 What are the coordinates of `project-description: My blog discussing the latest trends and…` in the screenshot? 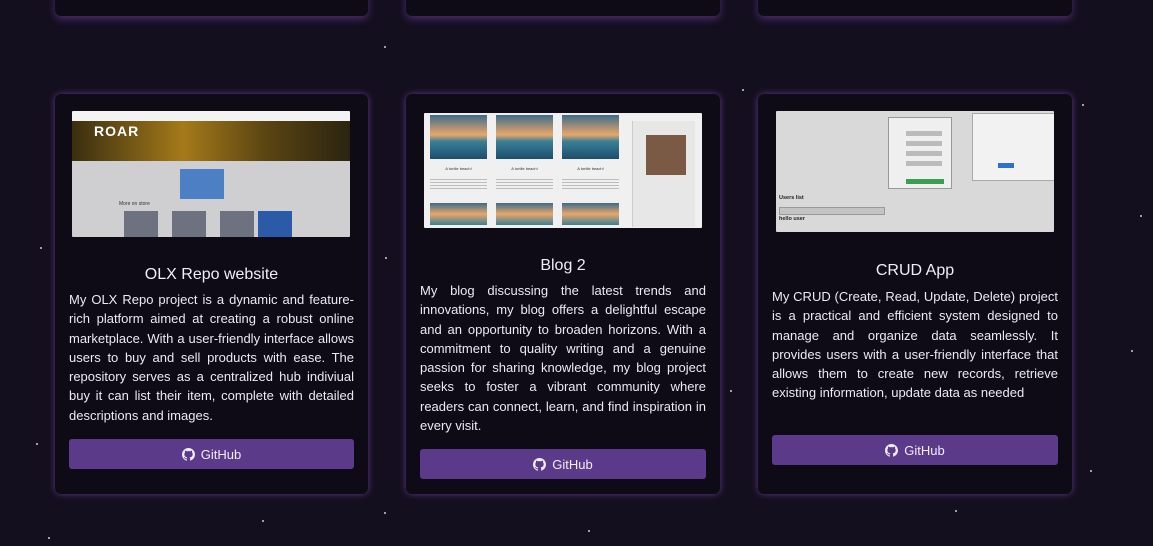 It's located at (563, 358).